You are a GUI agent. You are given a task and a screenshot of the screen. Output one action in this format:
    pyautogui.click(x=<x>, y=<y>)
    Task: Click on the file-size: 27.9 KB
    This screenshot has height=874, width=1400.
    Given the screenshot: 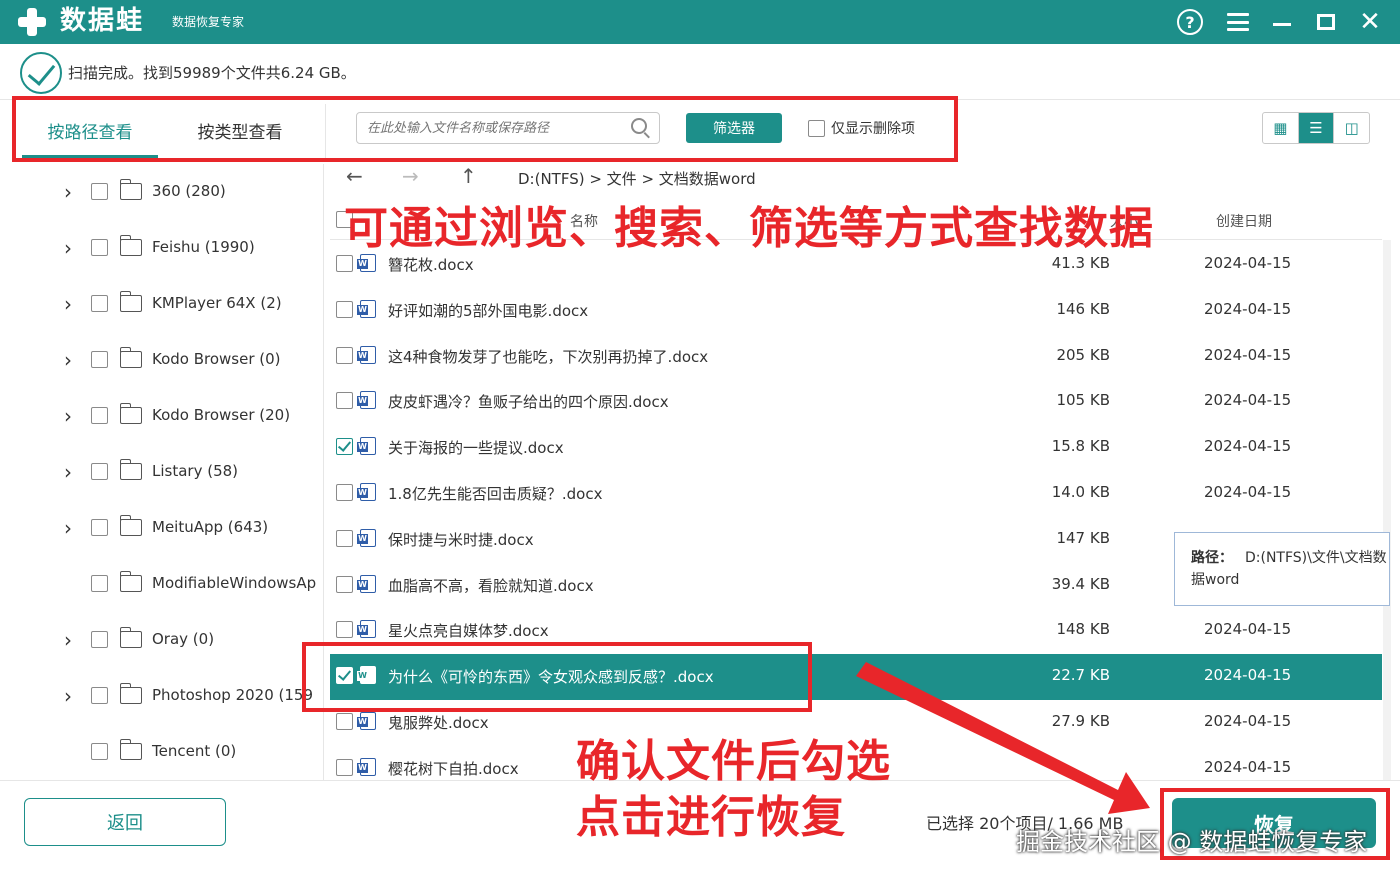 What is the action you would take?
    pyautogui.click(x=1080, y=721)
    